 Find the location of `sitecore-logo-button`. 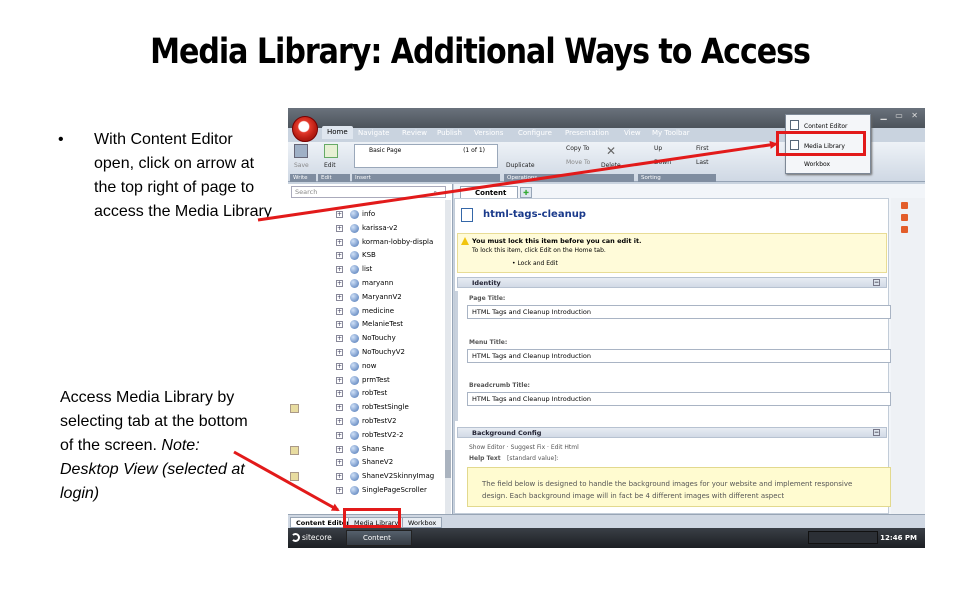

sitecore-logo-button is located at coordinates (305, 129).